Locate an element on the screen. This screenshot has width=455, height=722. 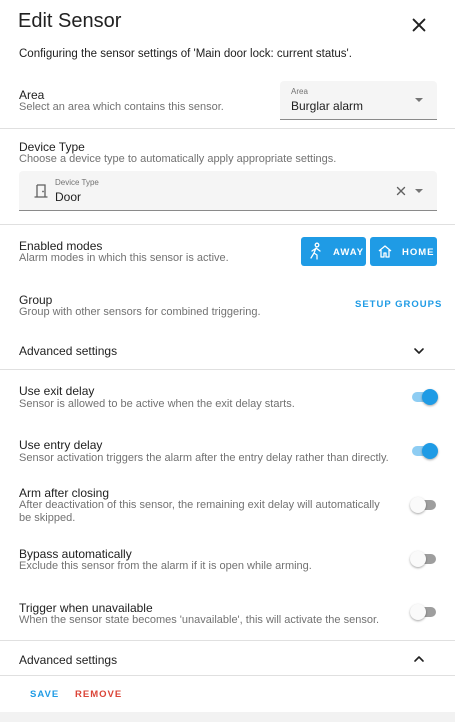
enabled-modes-label: Enabled modes is located at coordinates (61, 246).